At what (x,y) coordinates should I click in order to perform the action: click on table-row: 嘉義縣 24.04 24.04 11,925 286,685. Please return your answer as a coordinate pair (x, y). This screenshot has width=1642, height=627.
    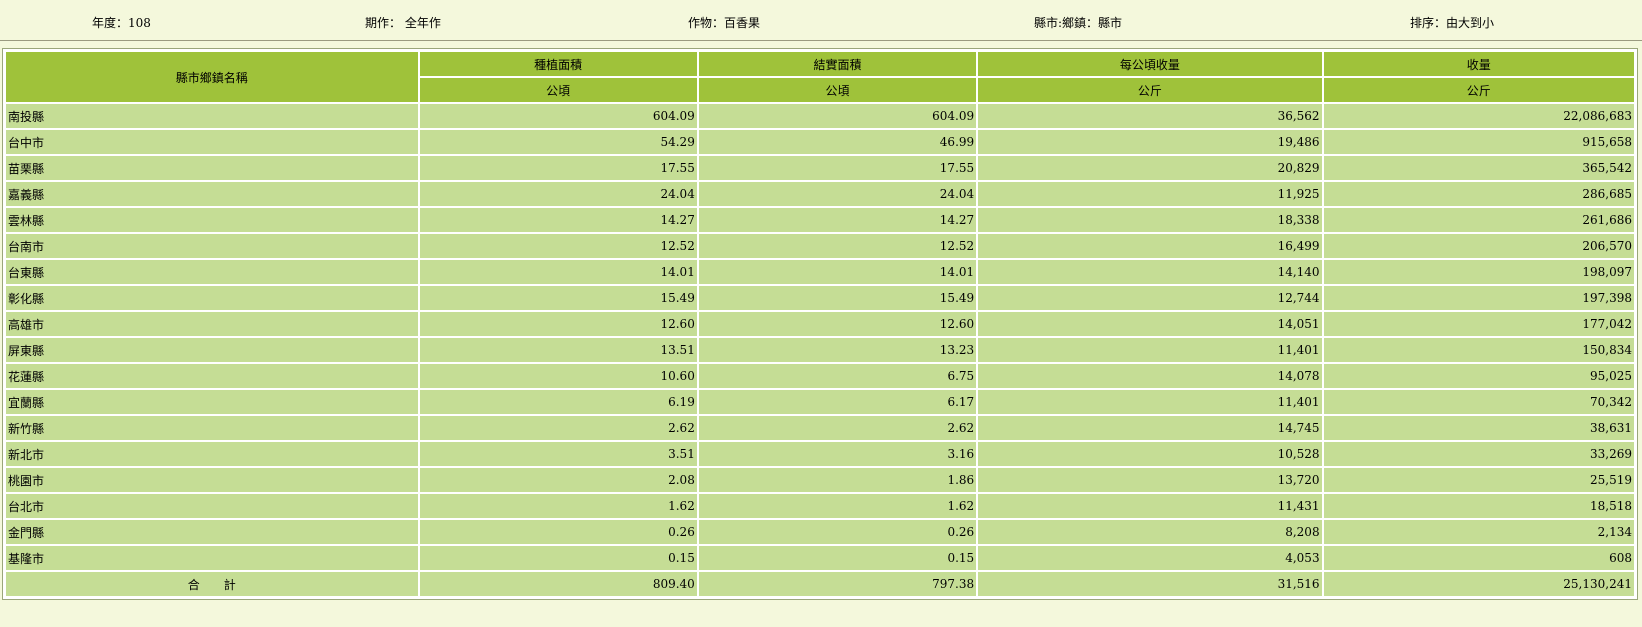
    Looking at the image, I should click on (820, 194).